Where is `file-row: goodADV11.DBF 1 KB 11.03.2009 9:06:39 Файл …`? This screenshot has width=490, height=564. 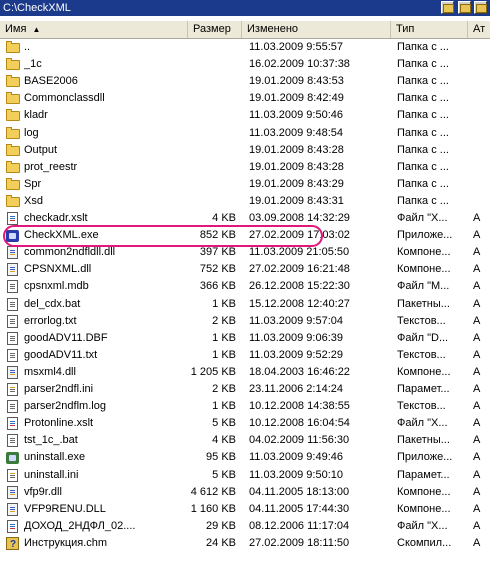
file-row: goodADV11.DBF 1 KB 11.03.2009 9:06:39 Файл … is located at coordinates (245, 338).